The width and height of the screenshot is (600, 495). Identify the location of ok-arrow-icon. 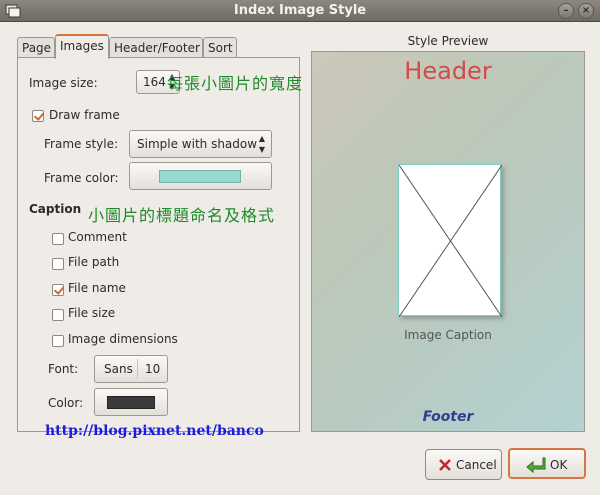
(536, 465).